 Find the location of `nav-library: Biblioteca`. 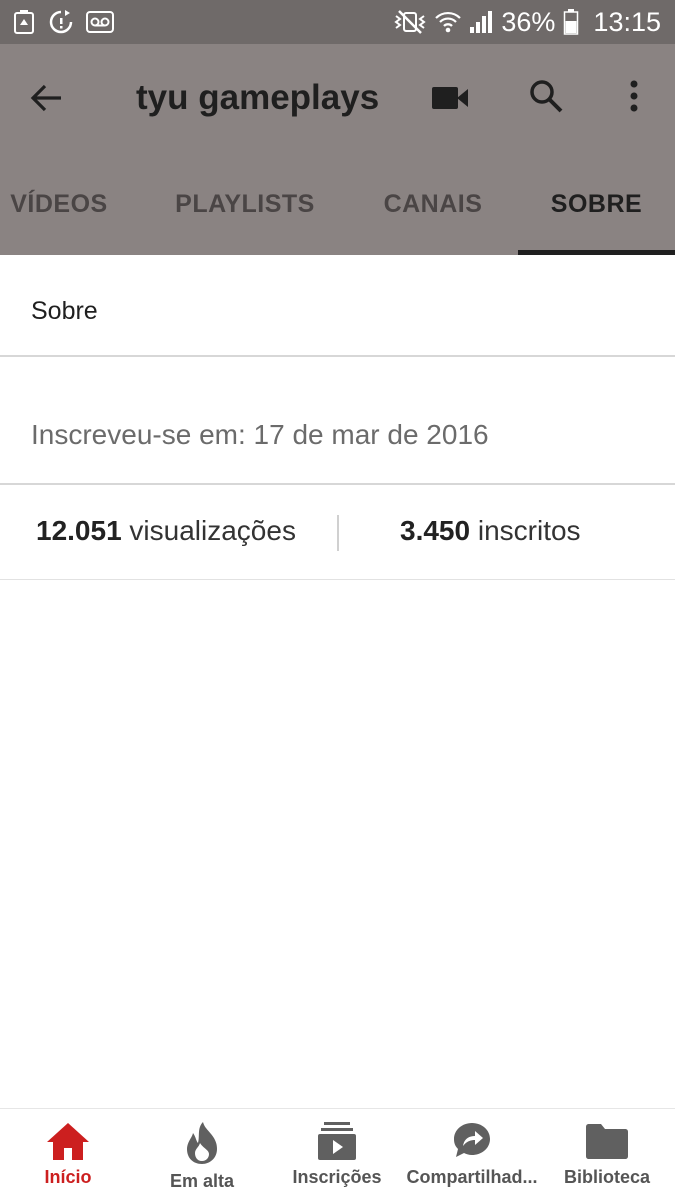

nav-library: Biblioteca is located at coordinates (607, 1154).